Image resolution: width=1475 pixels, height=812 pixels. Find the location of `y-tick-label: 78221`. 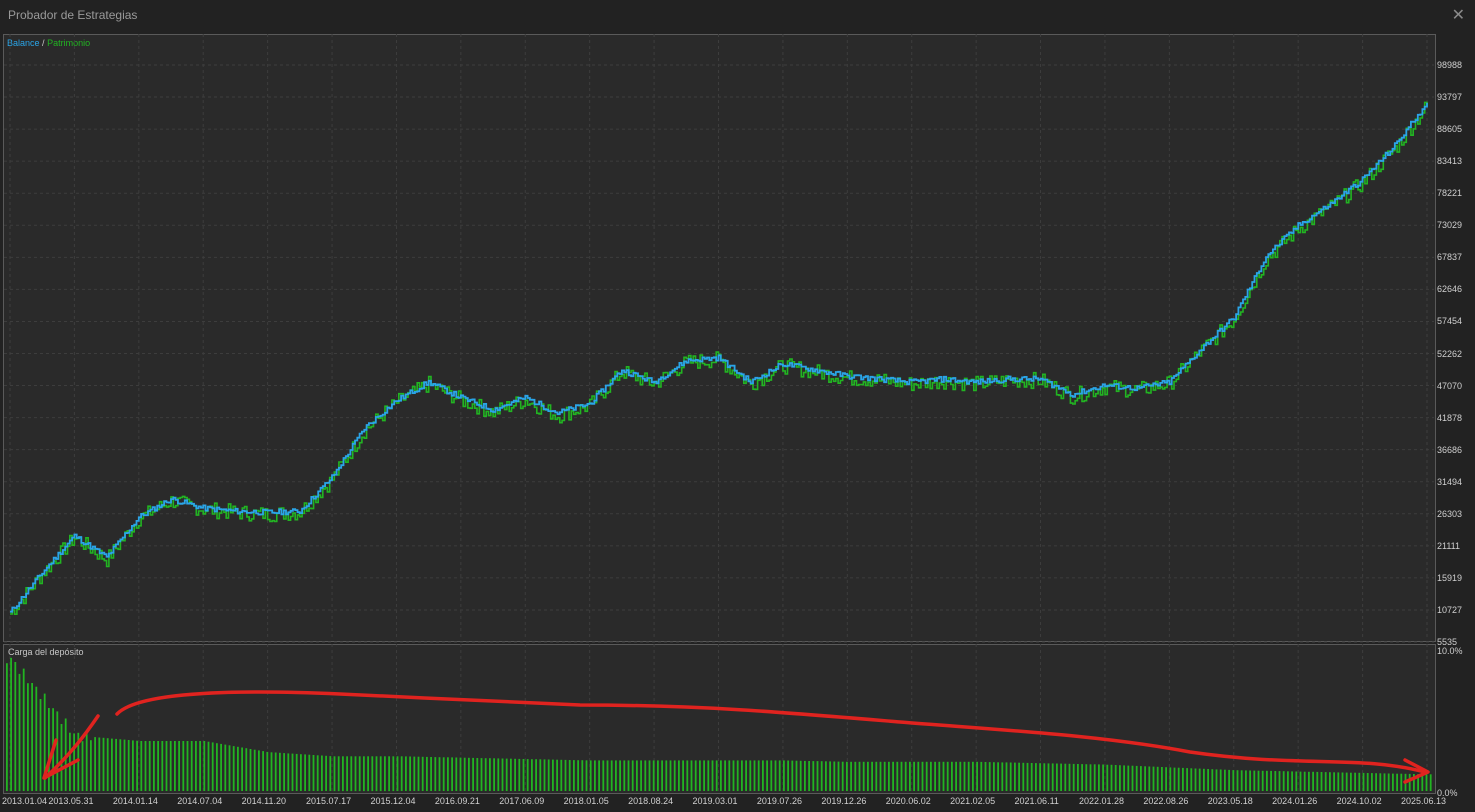

y-tick-label: 78221 is located at coordinates (1450, 193).